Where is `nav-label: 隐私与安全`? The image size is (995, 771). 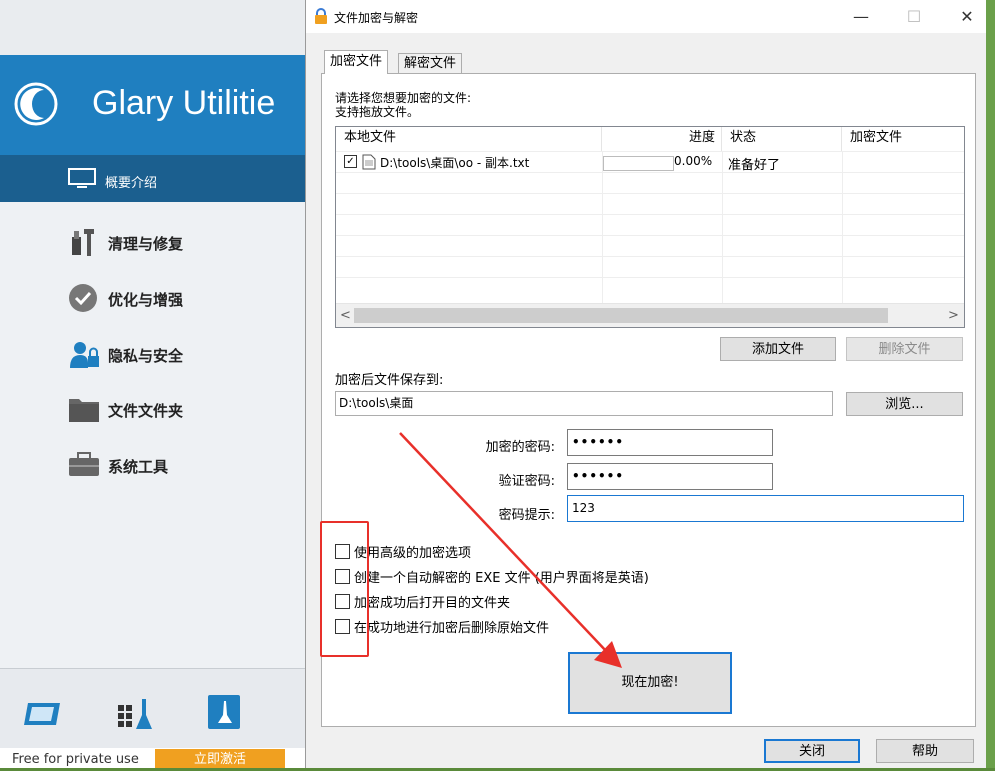 nav-label: 隐私与安全 is located at coordinates (146, 356).